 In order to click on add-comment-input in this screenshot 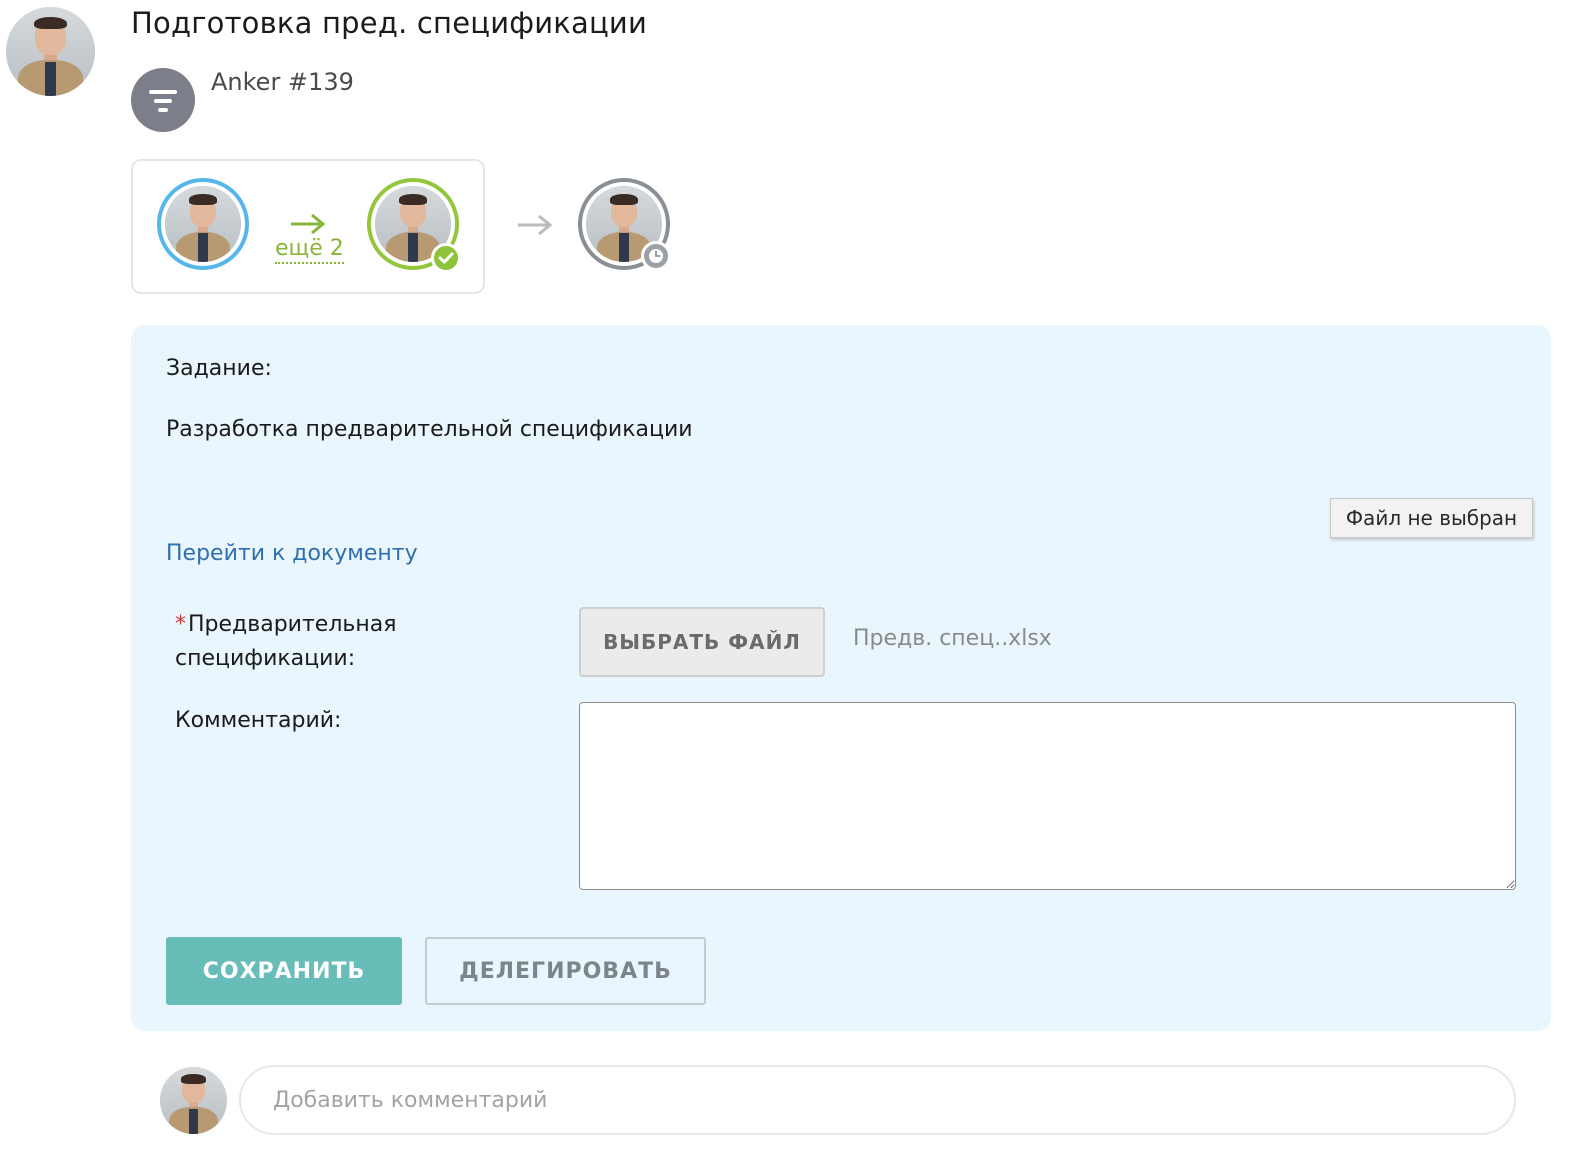, I will do `click(877, 1100)`.